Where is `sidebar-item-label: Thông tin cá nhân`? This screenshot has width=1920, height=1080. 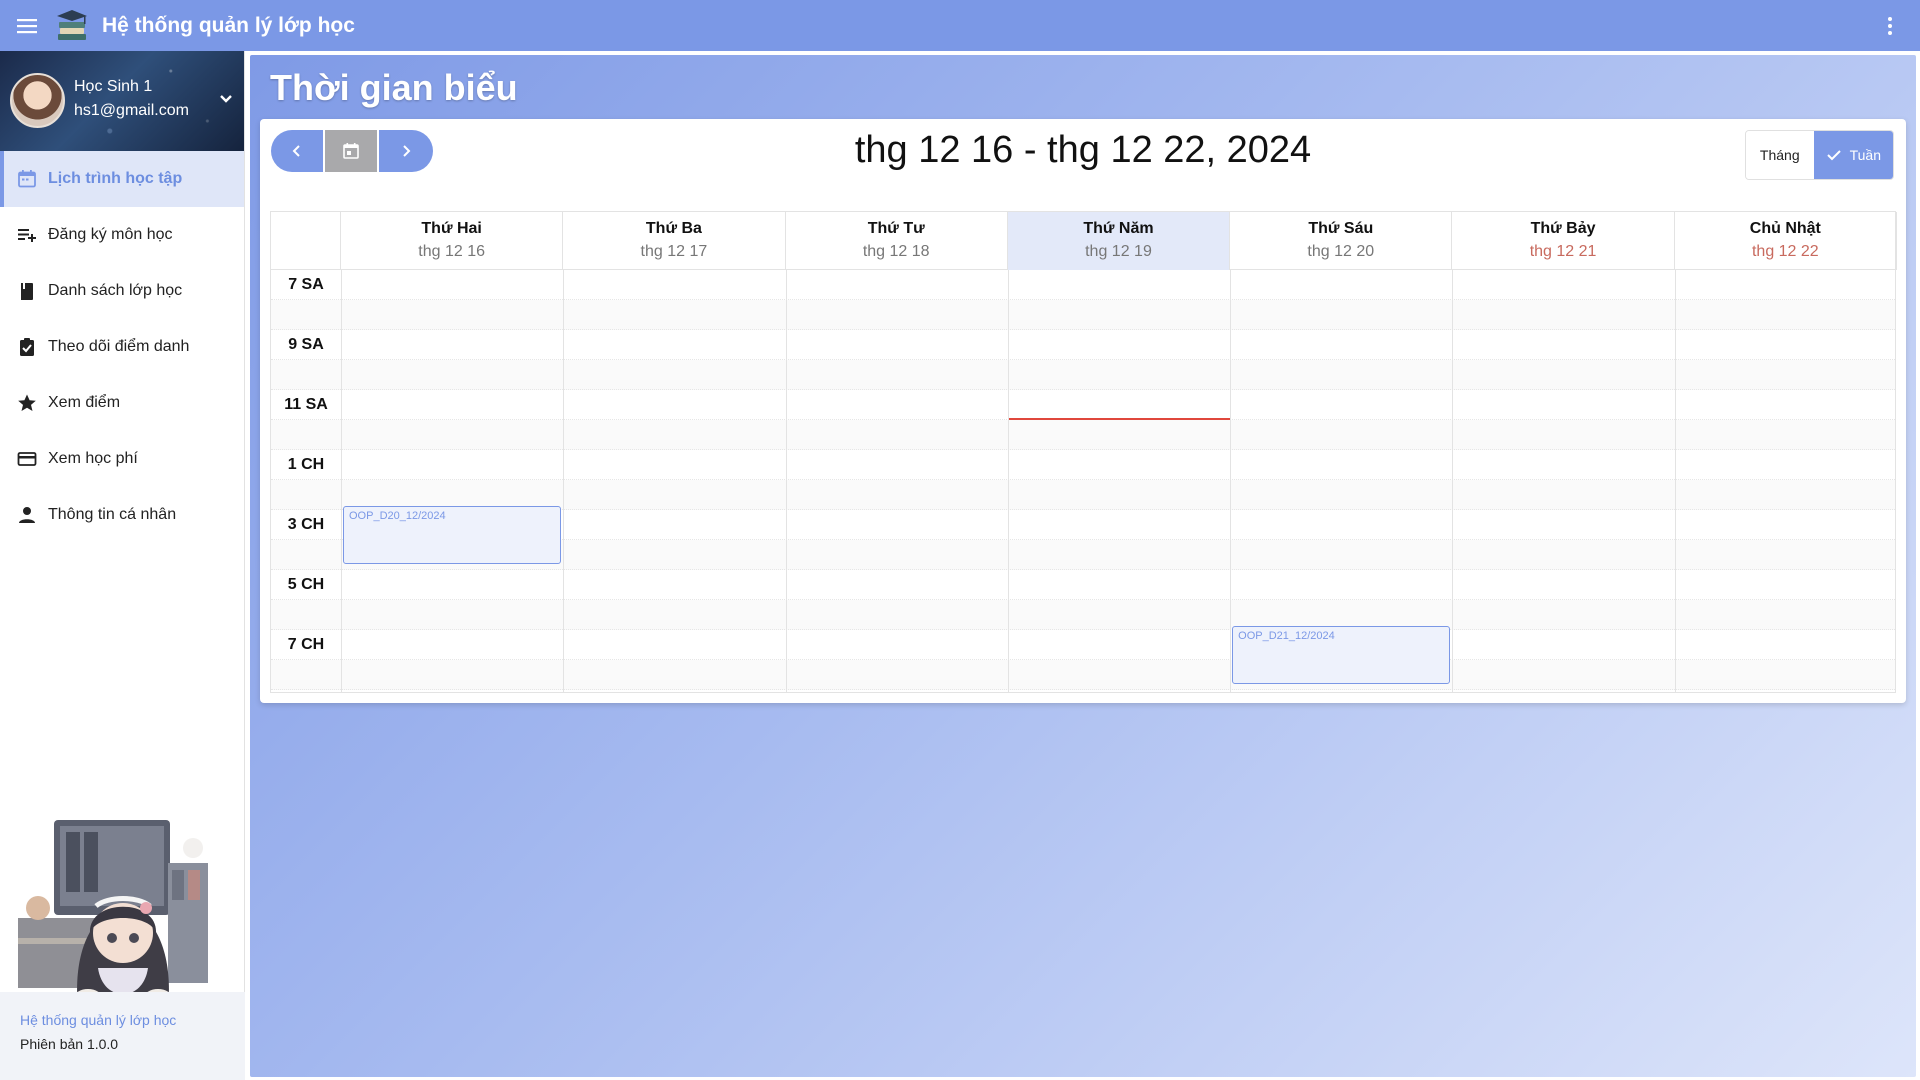 sidebar-item-label: Thông tin cá nhân is located at coordinates (112, 514).